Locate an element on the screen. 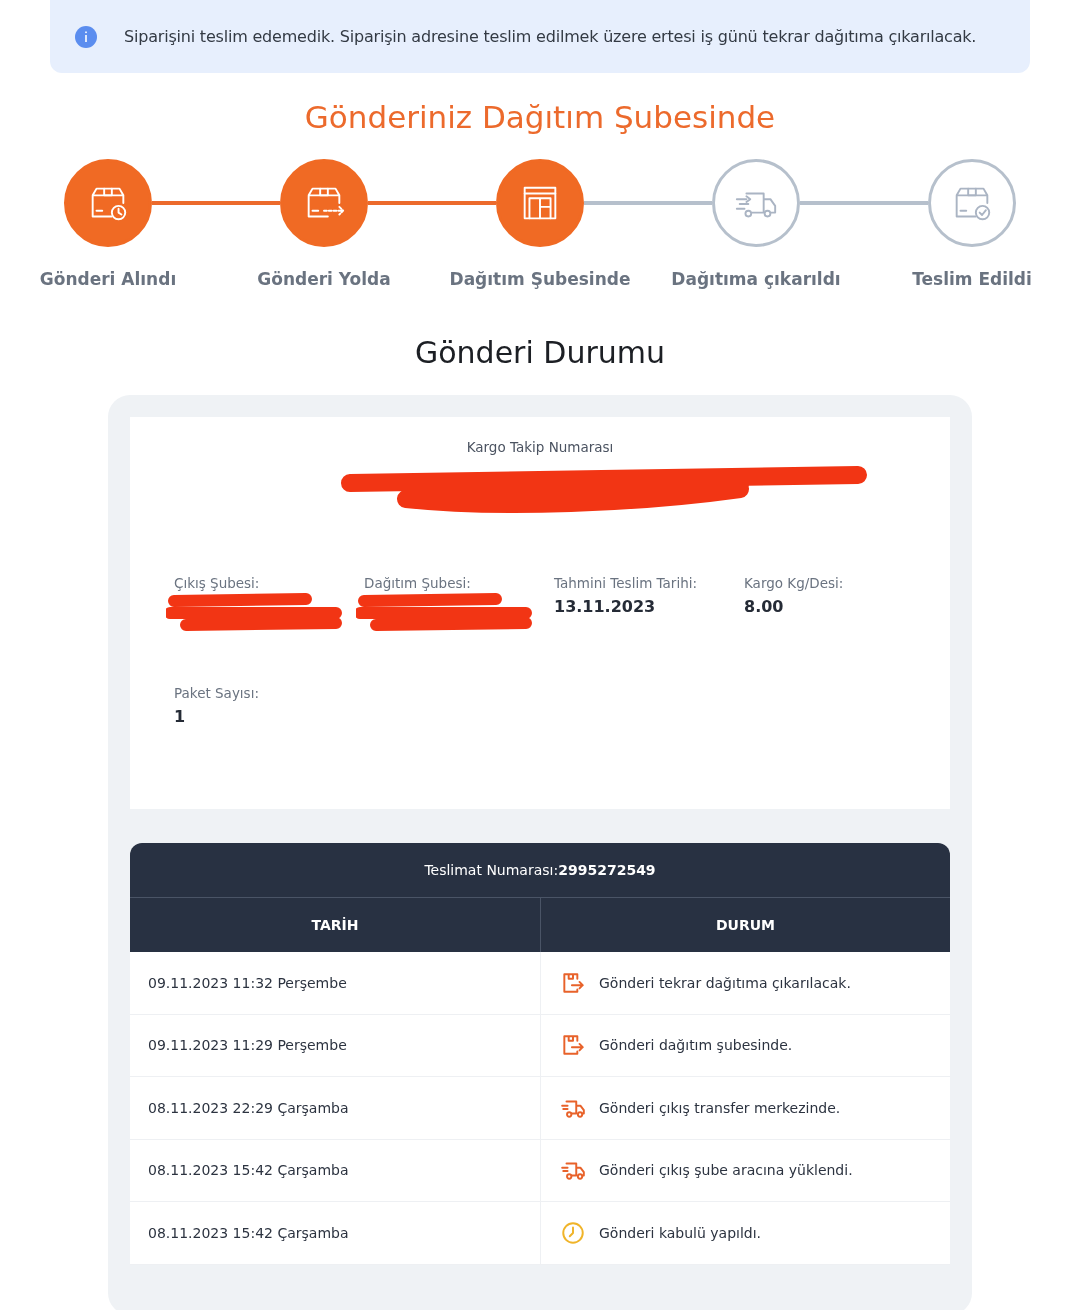 The height and width of the screenshot is (1310, 1080). field-label: Dağıtım Şubesi: is located at coordinates (418, 583).